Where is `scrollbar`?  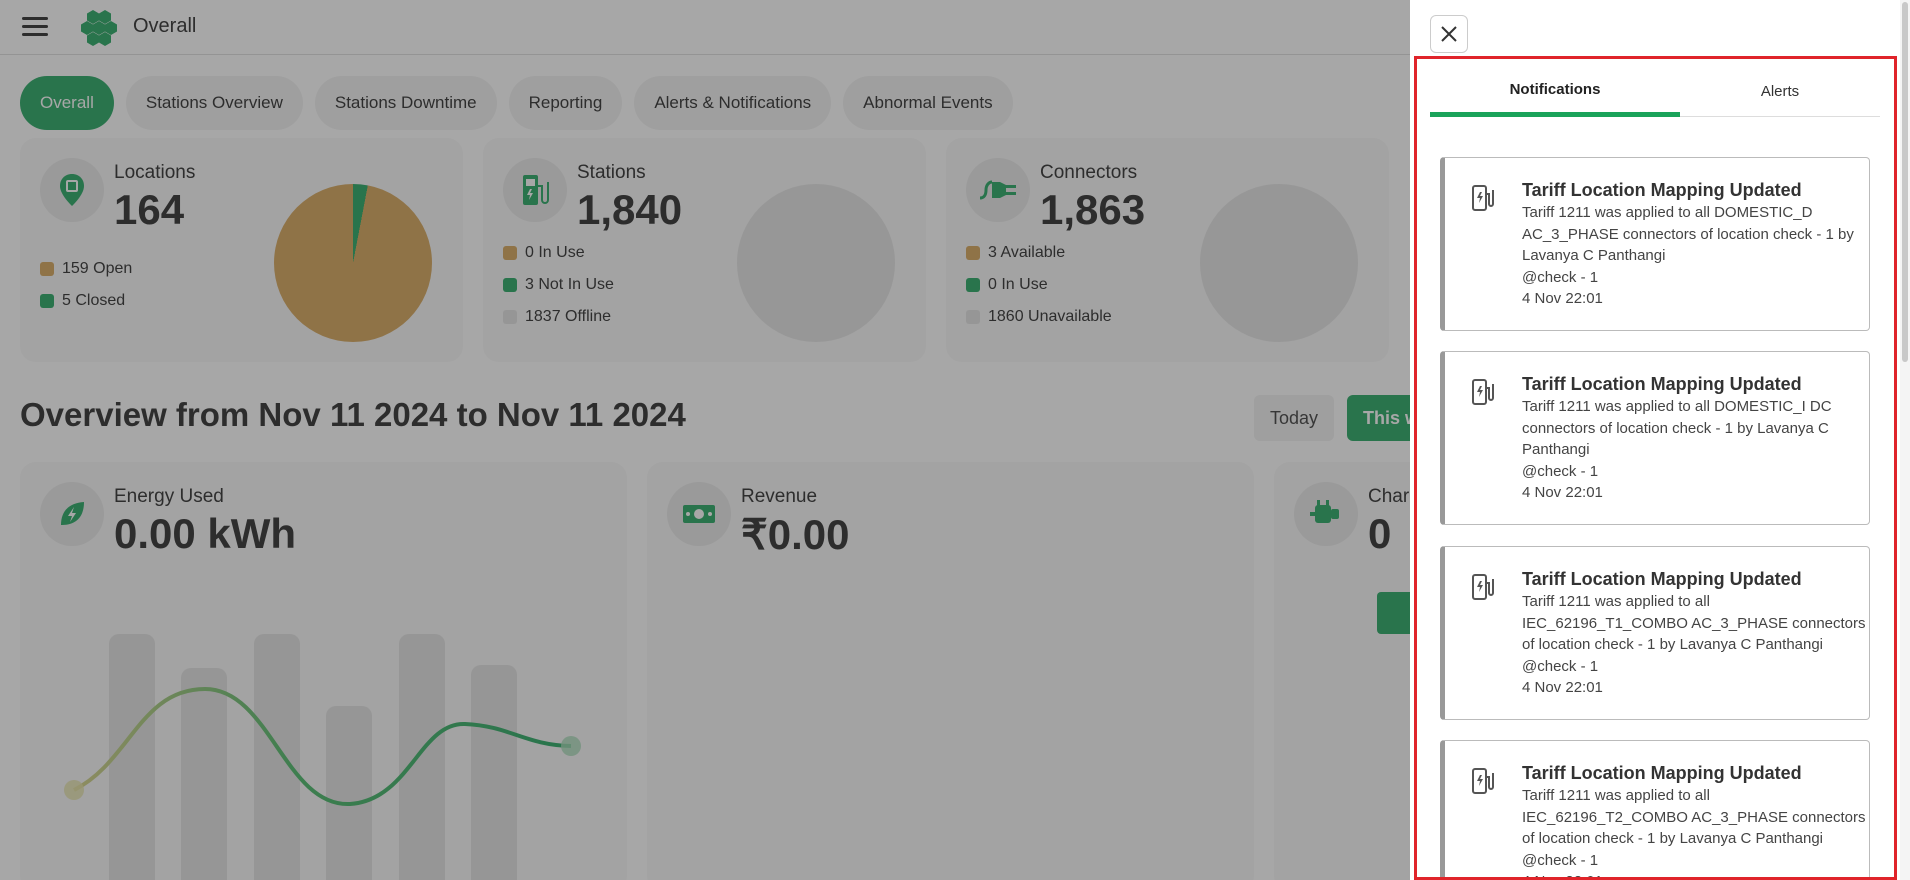
scrollbar is located at coordinates (1905, 440).